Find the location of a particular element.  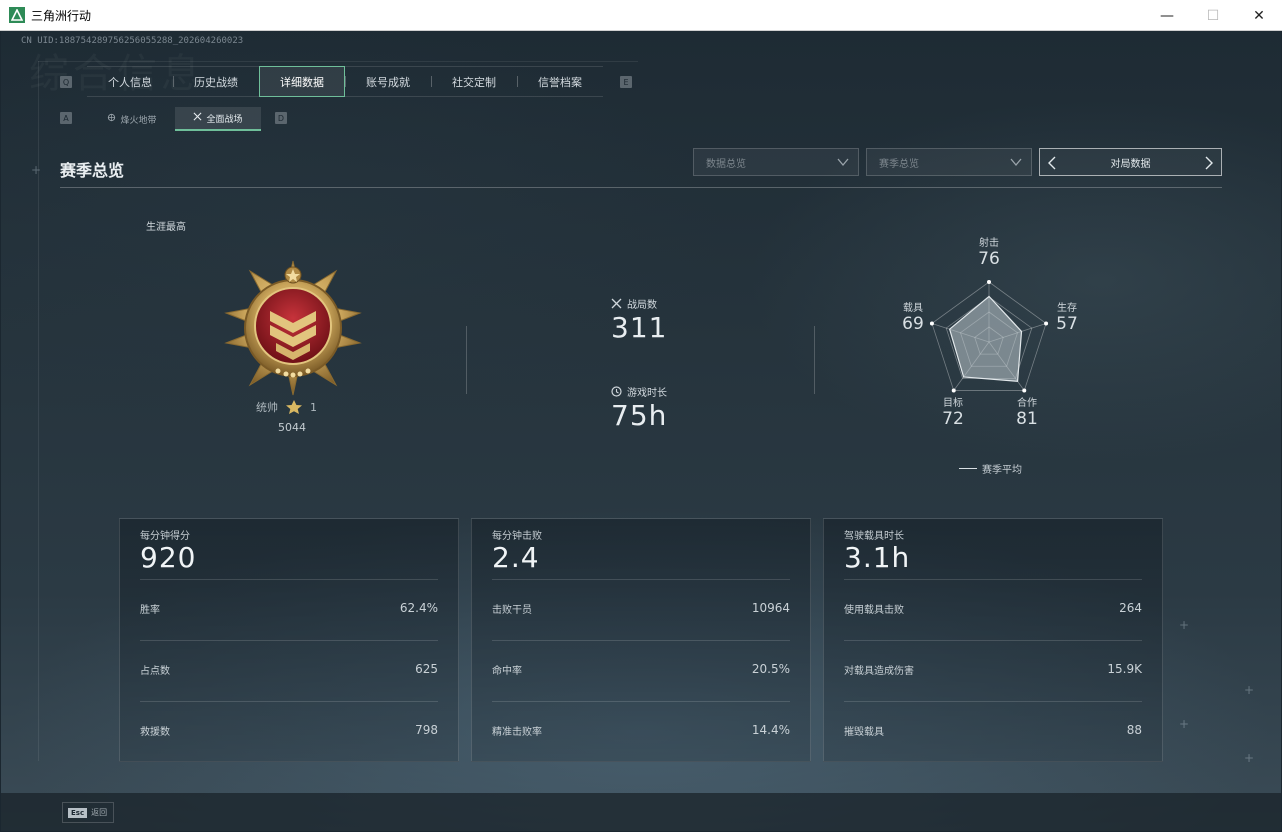

matches-label: 战局数 is located at coordinates (642, 305).